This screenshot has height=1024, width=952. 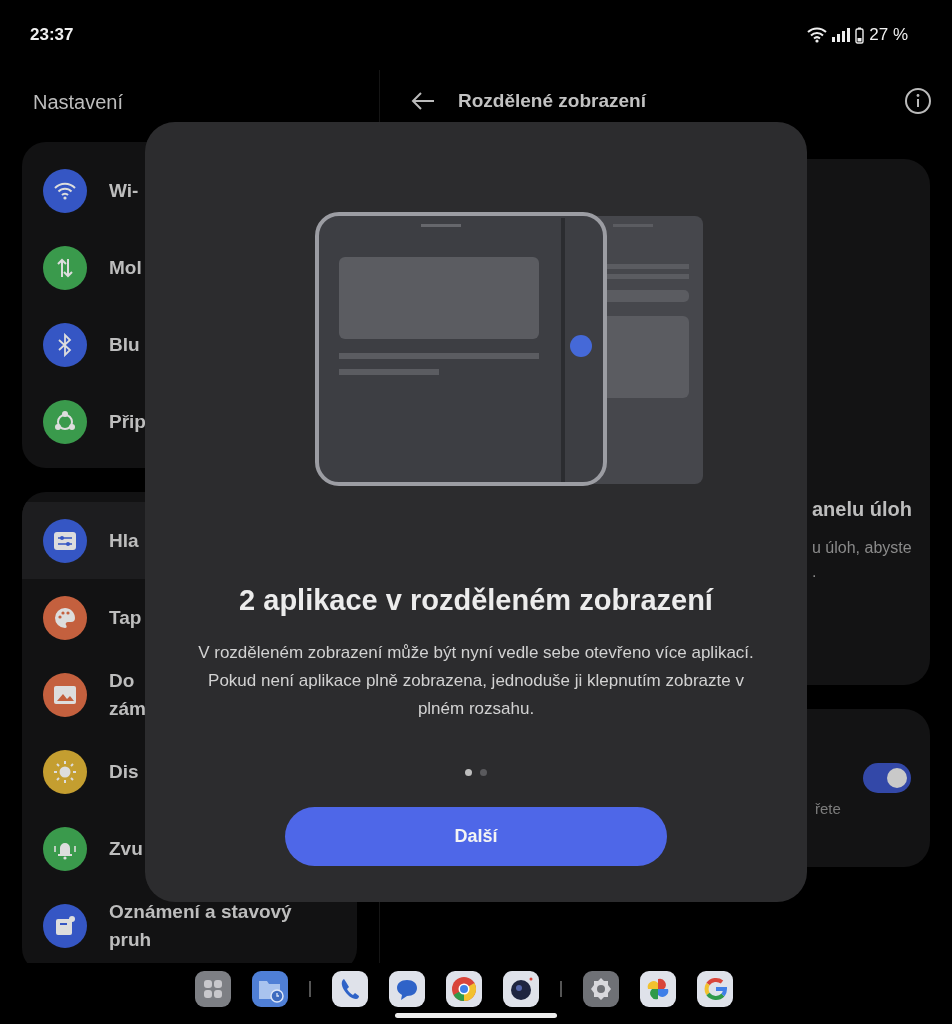 What do you see at coordinates (862, 548) in the screenshot?
I see `card-description: u úloh, abyste` at bounding box center [862, 548].